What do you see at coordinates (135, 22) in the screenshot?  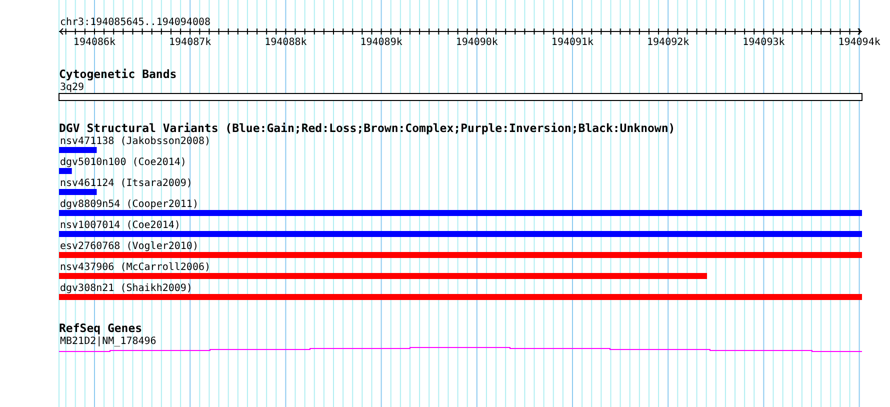 I see `location-label: chr3:194085645..194094008` at bounding box center [135, 22].